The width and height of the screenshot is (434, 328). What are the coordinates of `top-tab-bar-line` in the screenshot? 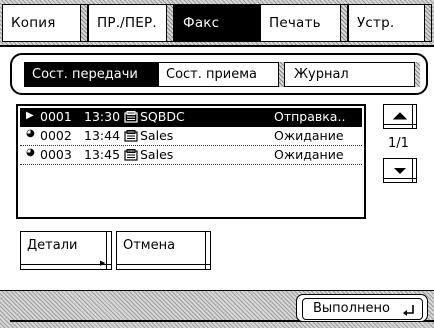 It's located at (217, 46).